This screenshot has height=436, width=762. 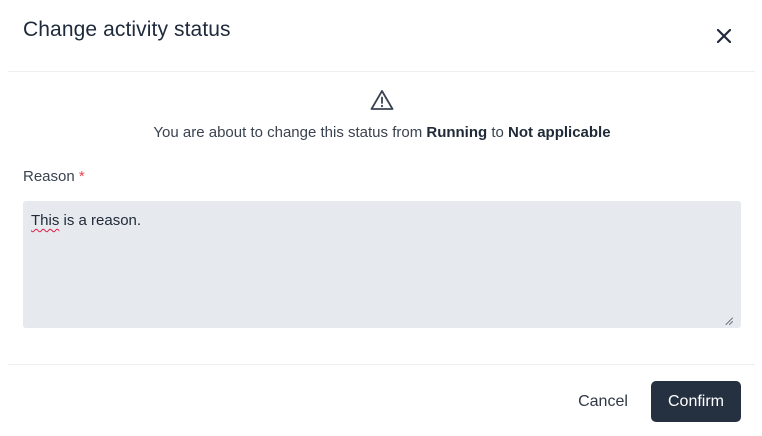 What do you see at coordinates (729, 321) in the screenshot?
I see `resize-handle-icon` at bounding box center [729, 321].